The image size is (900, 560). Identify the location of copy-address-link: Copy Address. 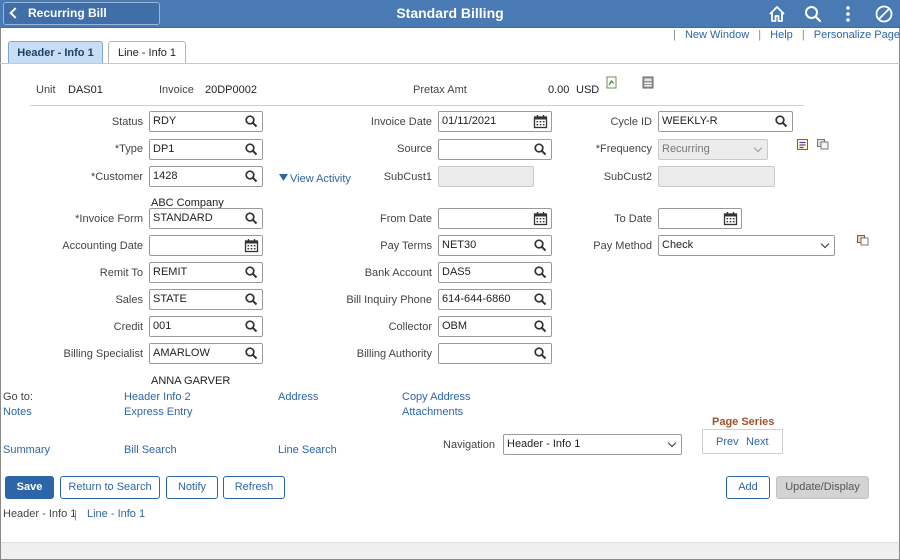
(436, 397).